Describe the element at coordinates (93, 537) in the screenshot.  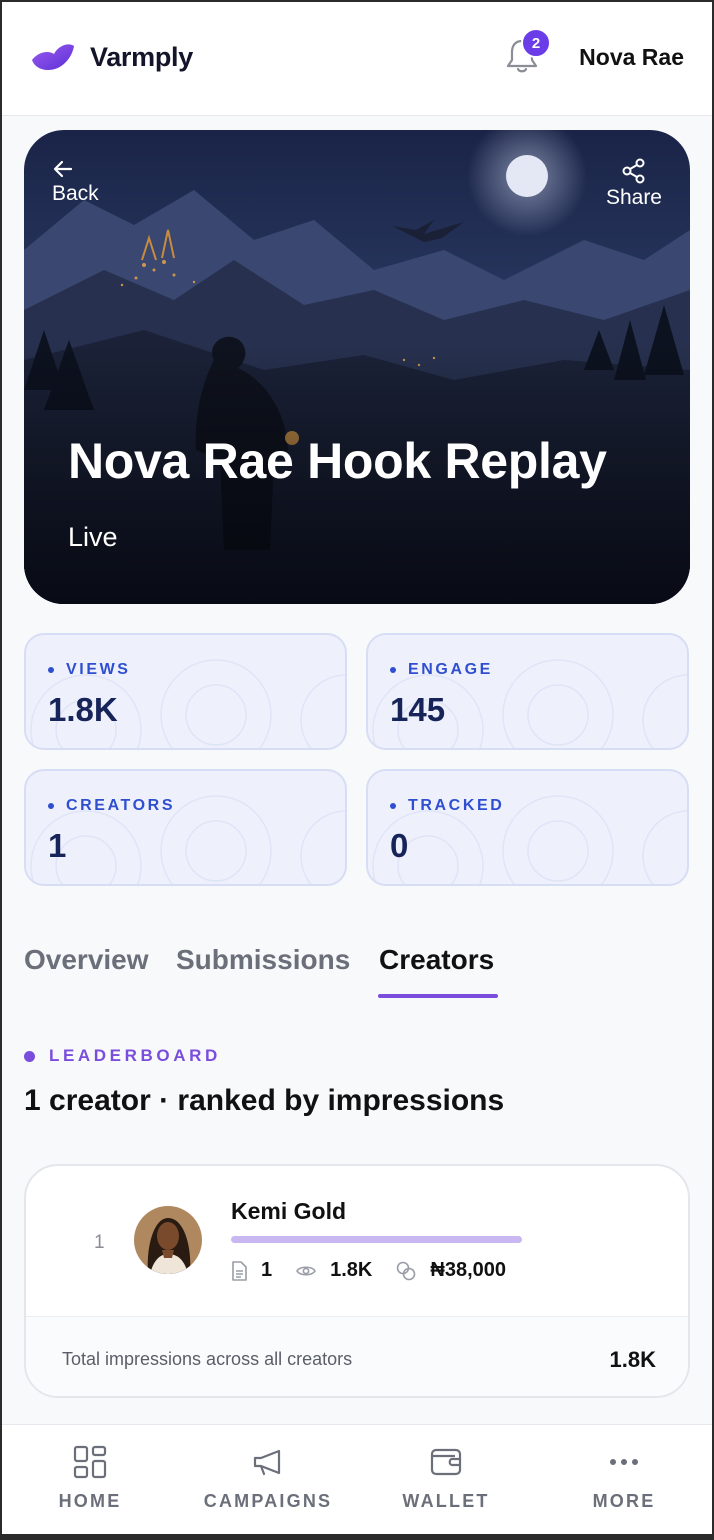
I see `campaign-status: Live` at that location.